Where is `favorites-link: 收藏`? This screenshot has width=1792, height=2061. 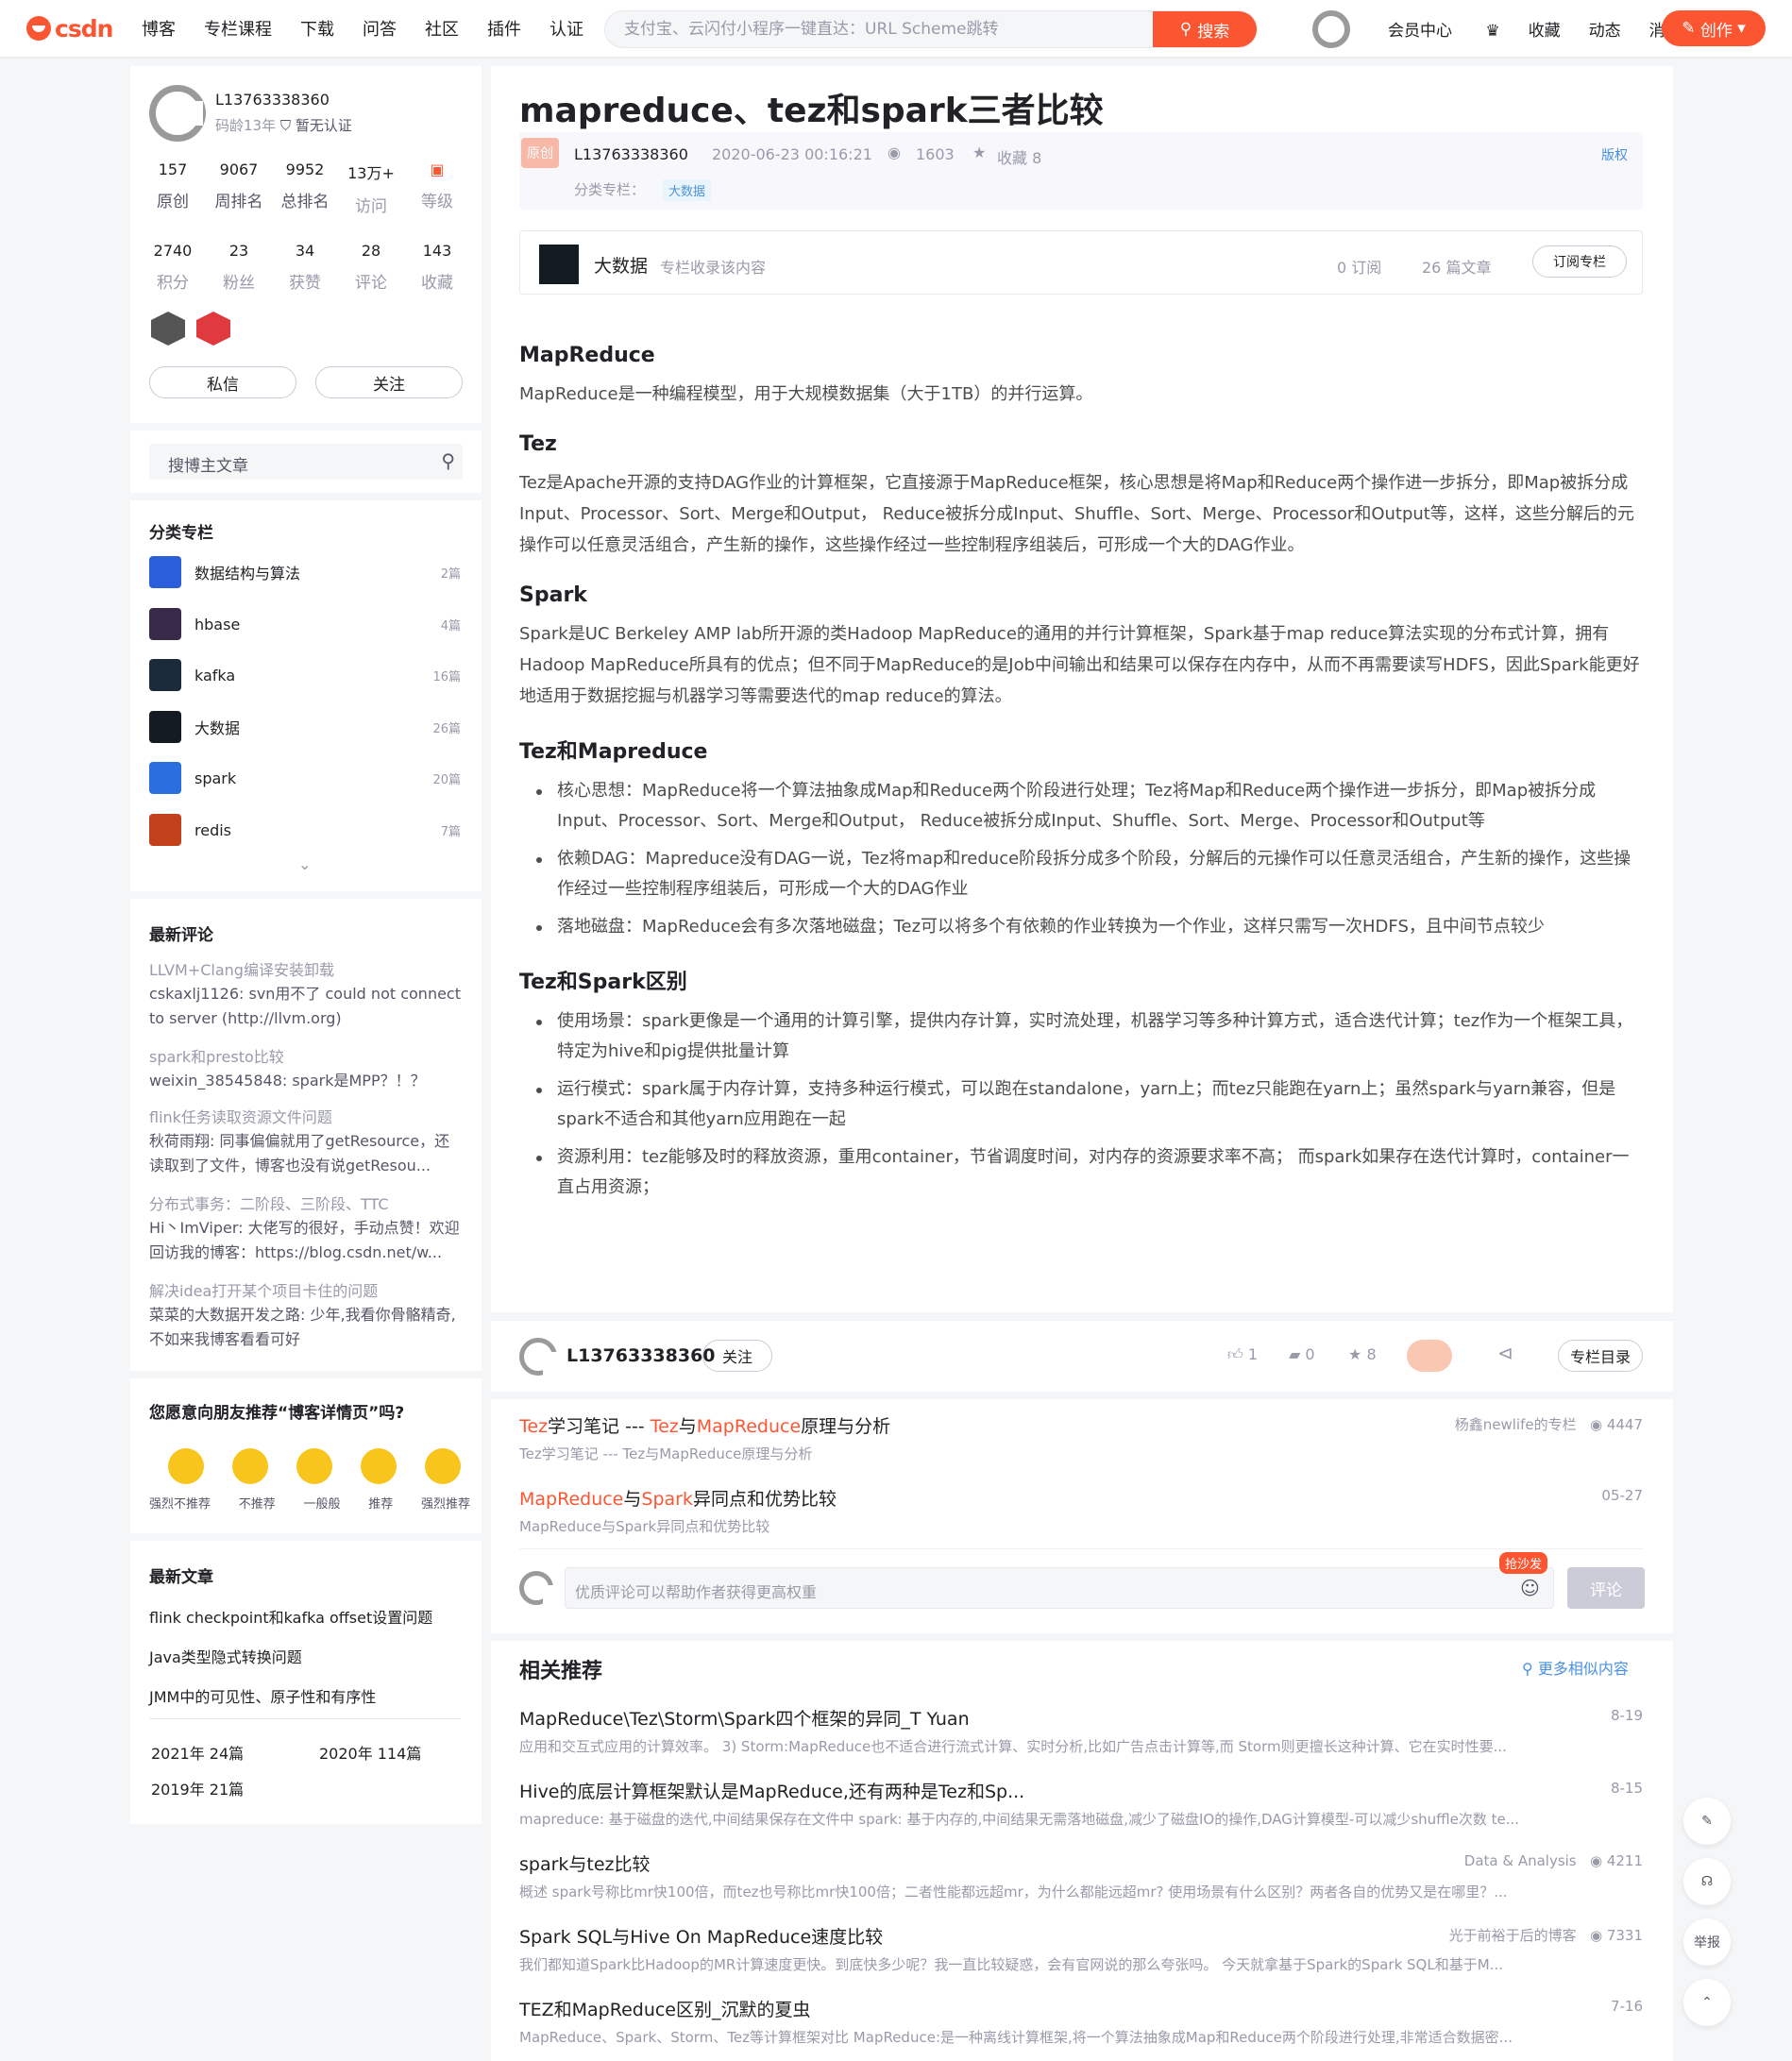 favorites-link: 收藏 is located at coordinates (1545, 29).